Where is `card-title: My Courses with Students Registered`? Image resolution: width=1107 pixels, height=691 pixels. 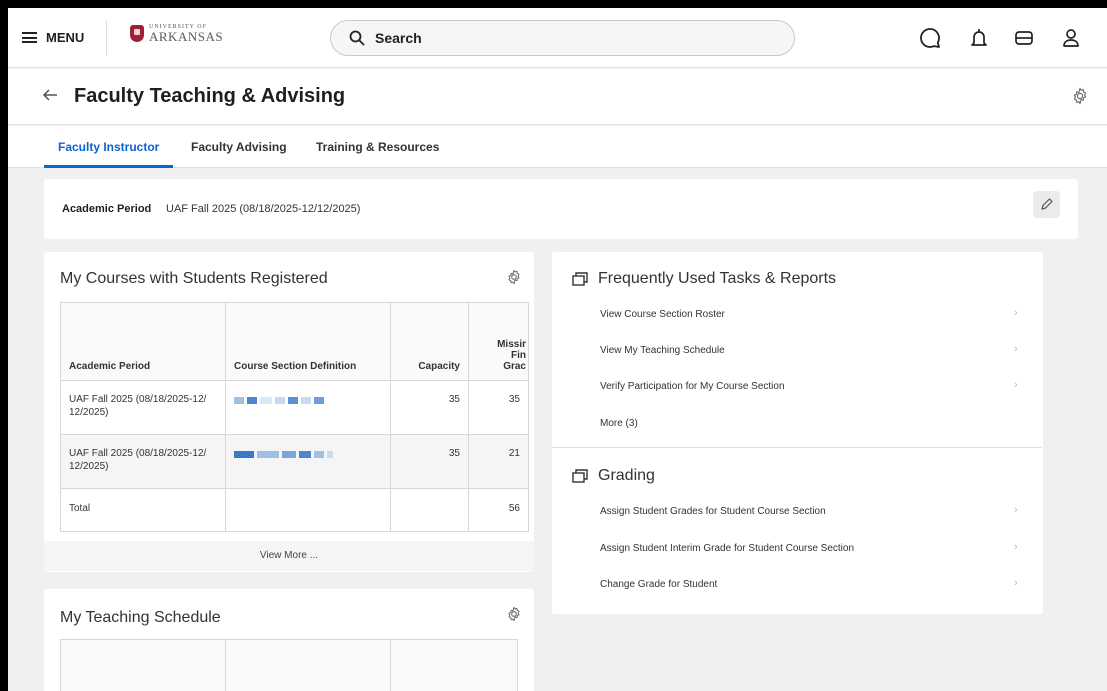
card-title: My Courses with Students Registered is located at coordinates (194, 278).